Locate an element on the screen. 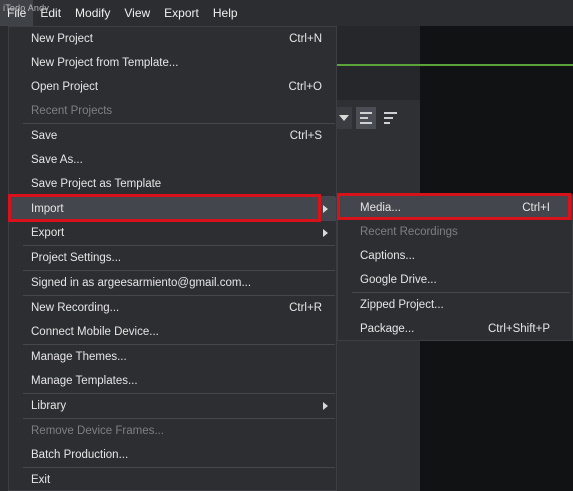  menu-file: File is located at coordinates (17, 13).